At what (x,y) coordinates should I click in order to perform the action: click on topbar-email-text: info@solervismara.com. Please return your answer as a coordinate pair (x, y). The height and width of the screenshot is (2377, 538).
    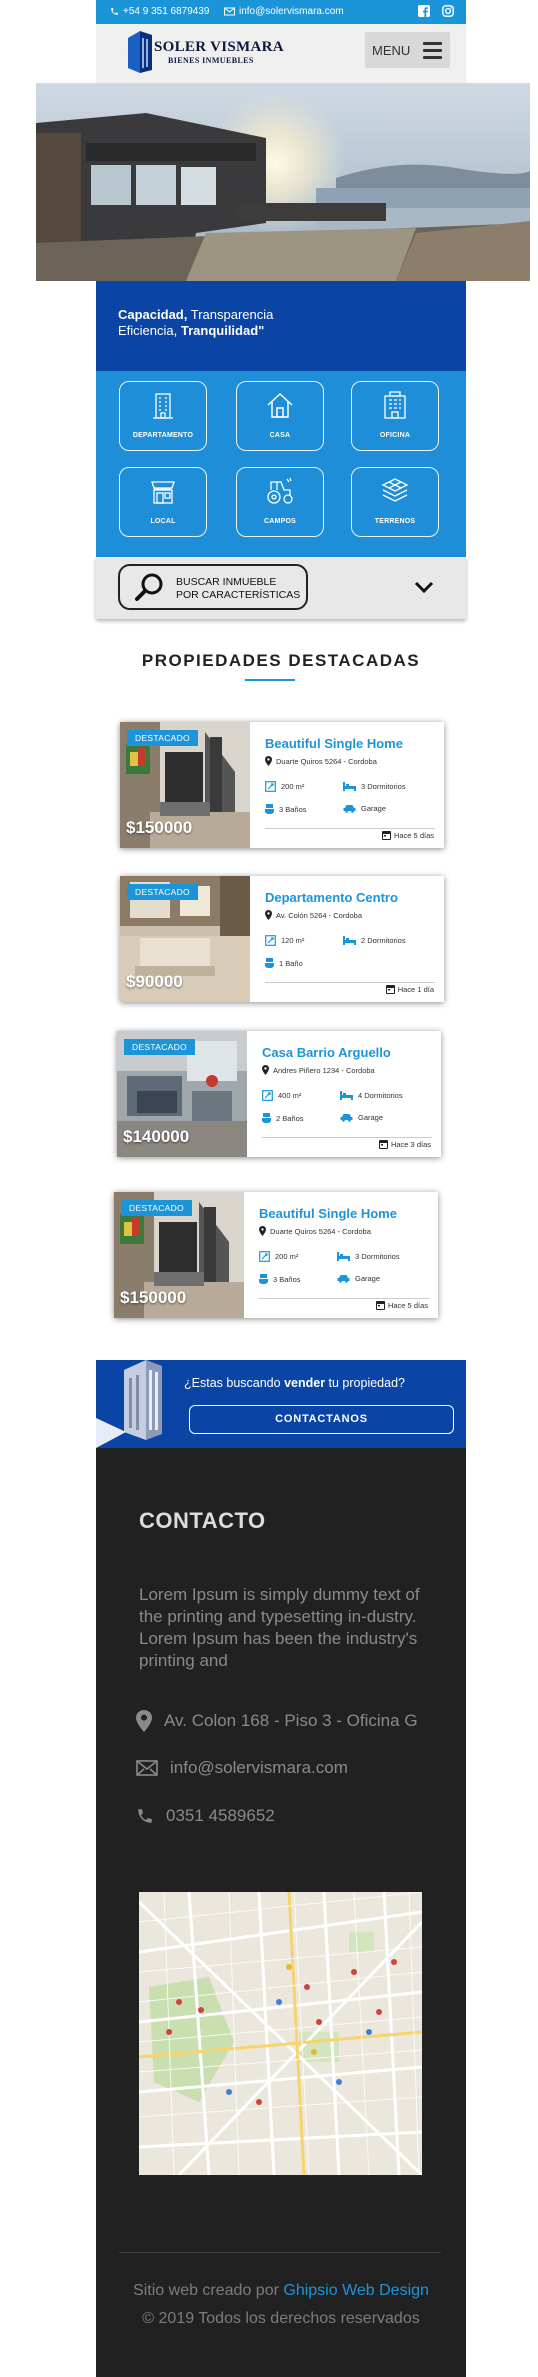
    Looking at the image, I should click on (291, 11).